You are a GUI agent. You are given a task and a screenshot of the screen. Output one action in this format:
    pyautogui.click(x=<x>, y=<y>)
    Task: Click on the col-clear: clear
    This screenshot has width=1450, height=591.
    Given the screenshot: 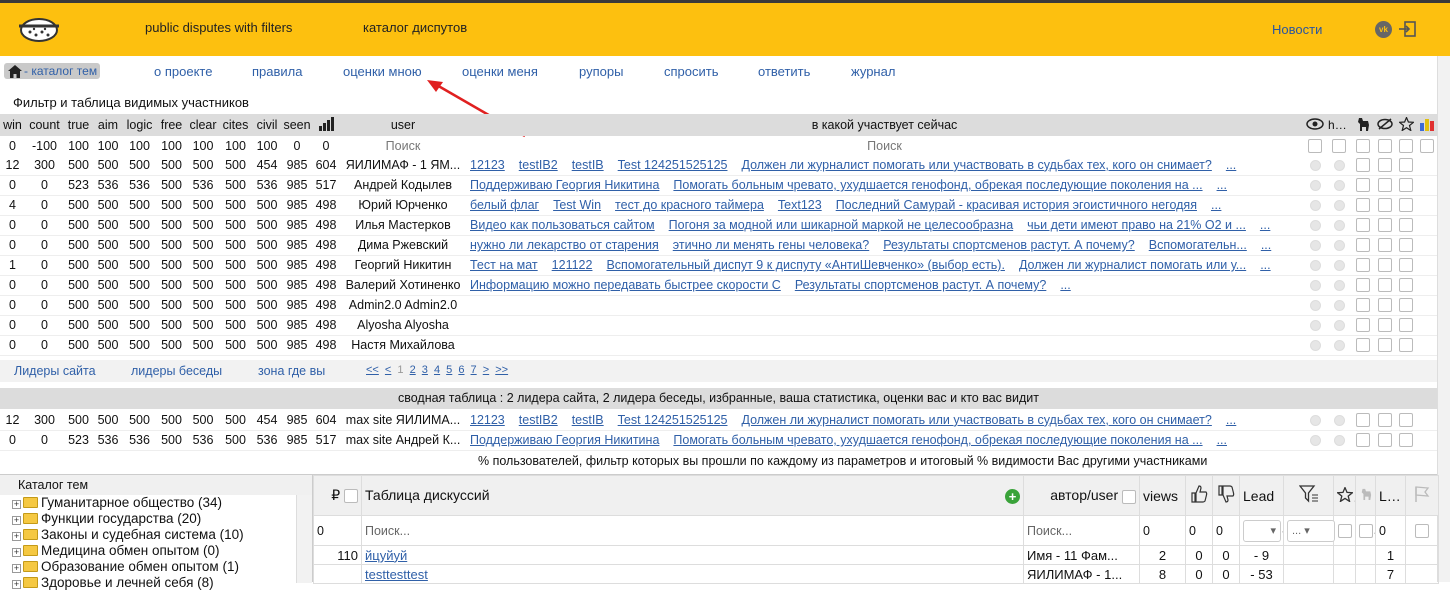 What is the action you would take?
    pyautogui.click(x=203, y=125)
    